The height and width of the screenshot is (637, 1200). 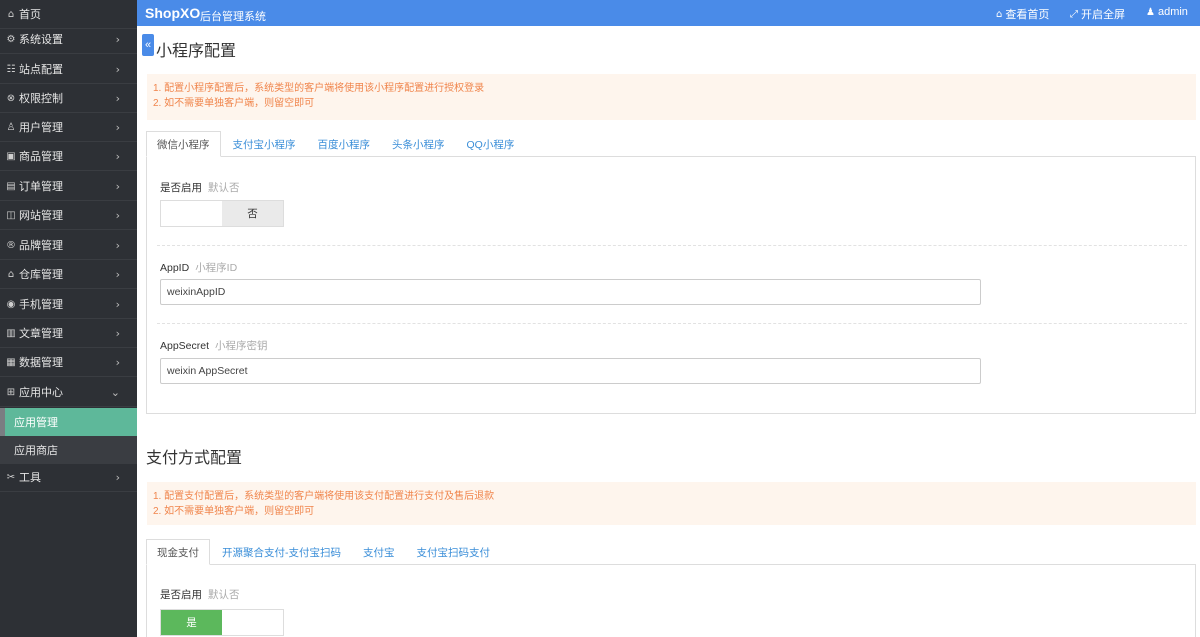 What do you see at coordinates (11, 333) in the screenshot?
I see `article-icon: ▥` at bounding box center [11, 333].